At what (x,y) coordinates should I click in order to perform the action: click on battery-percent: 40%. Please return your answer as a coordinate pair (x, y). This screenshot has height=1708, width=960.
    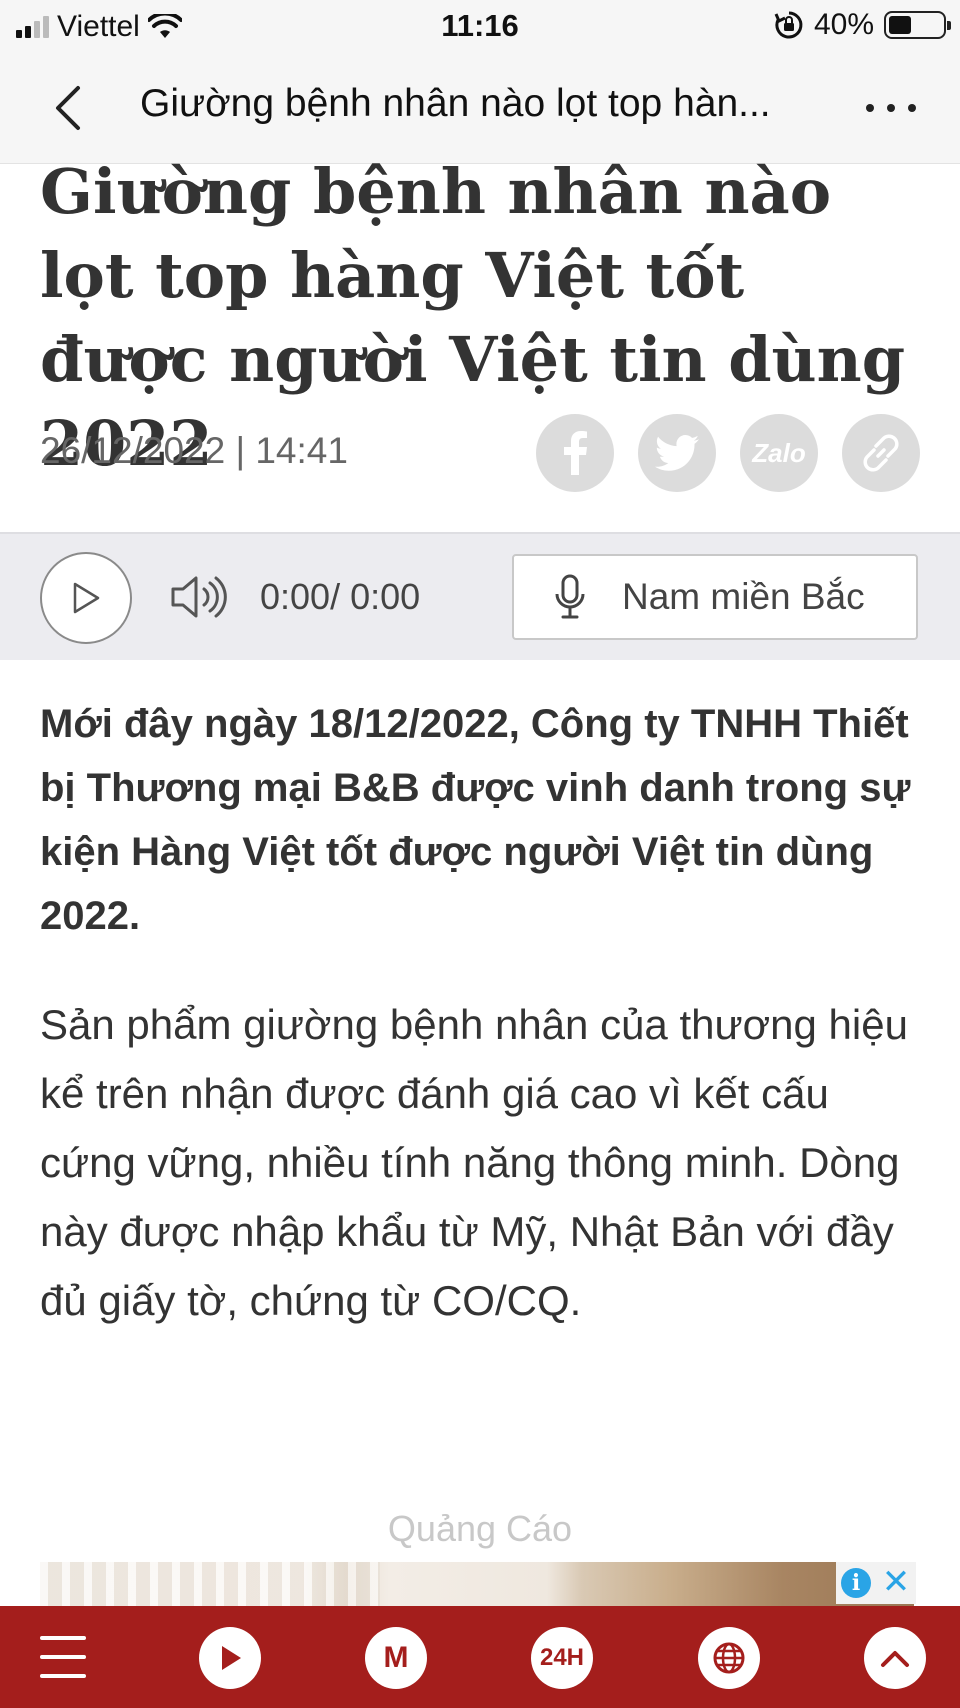
    Looking at the image, I should click on (843, 24).